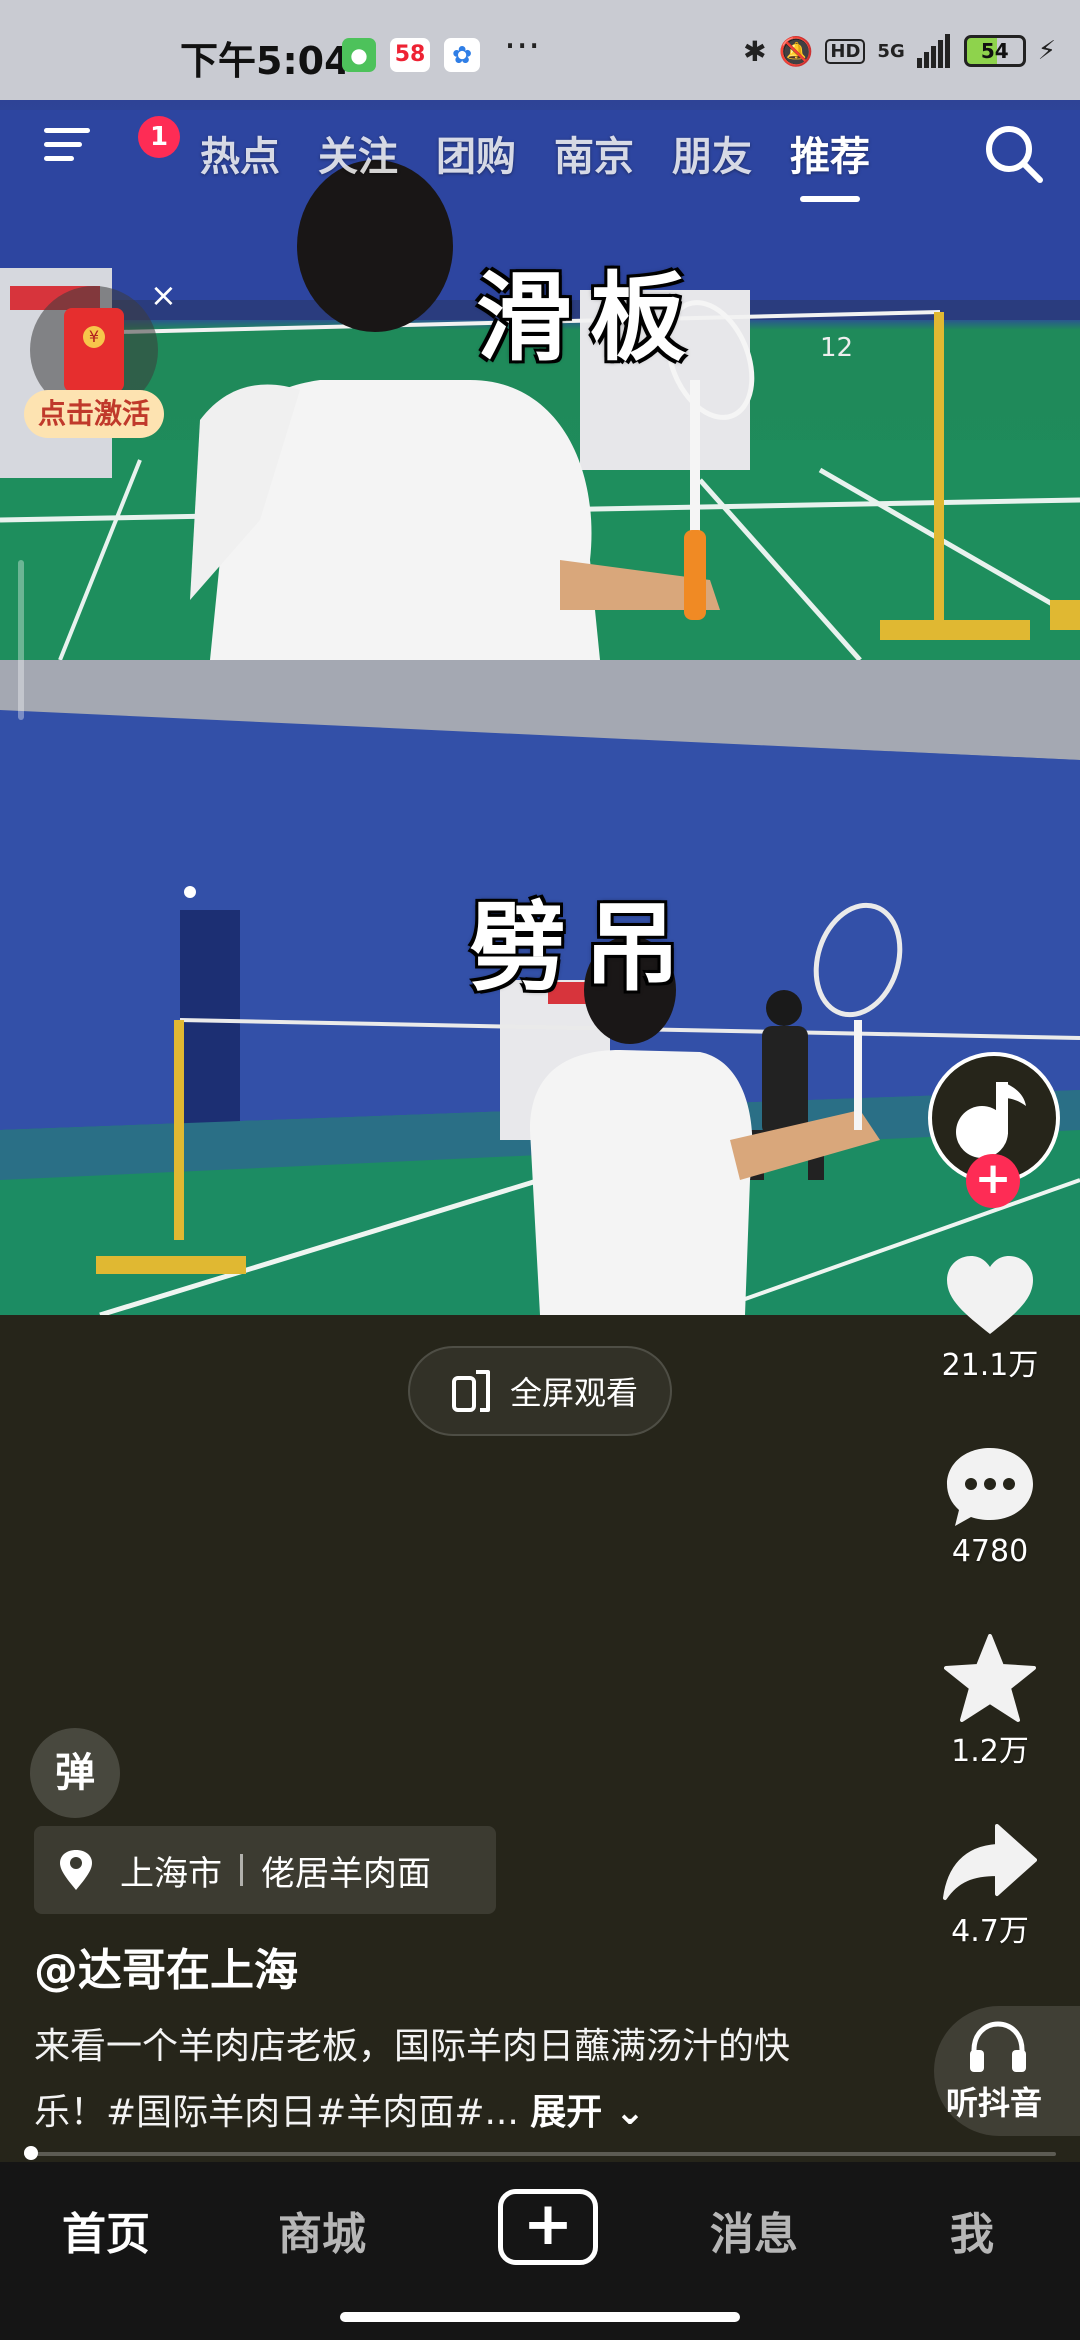 The width and height of the screenshot is (1080, 2340). I want to click on star-icon, so click(990, 1678).